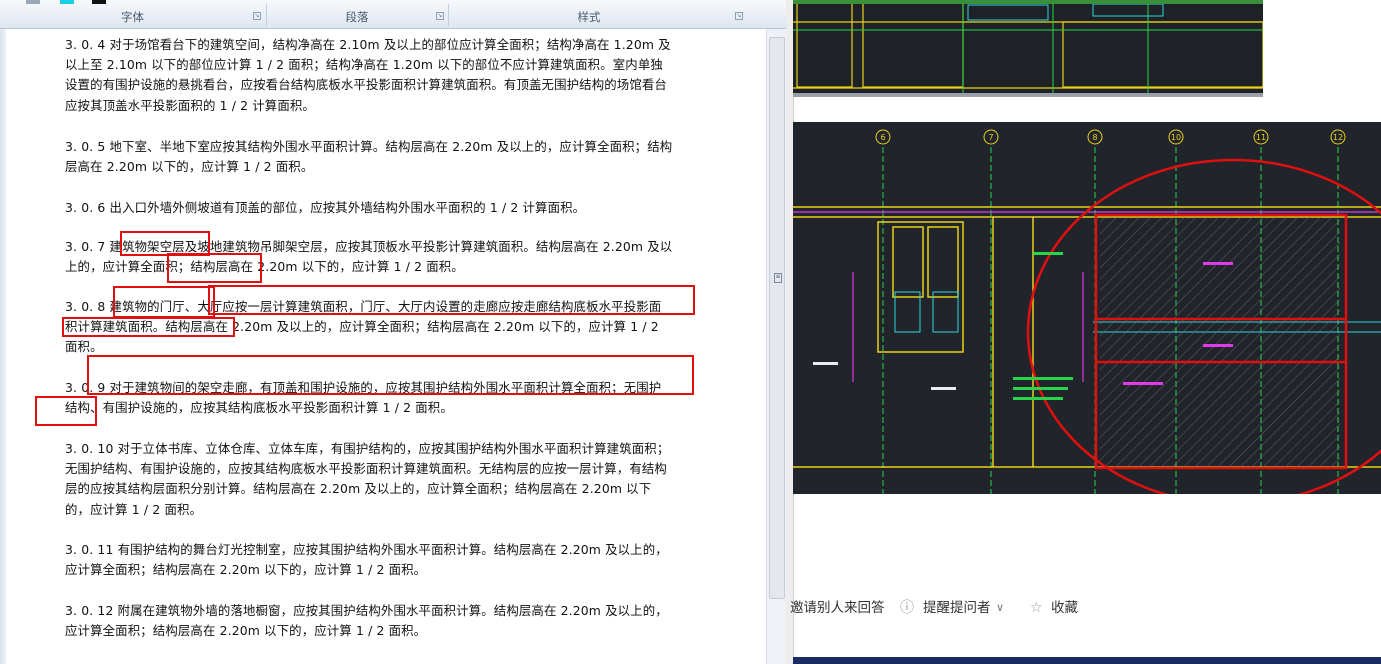 Image resolution: width=1381 pixels, height=664 pixels. I want to click on grid-label: 7, so click(990, 137).